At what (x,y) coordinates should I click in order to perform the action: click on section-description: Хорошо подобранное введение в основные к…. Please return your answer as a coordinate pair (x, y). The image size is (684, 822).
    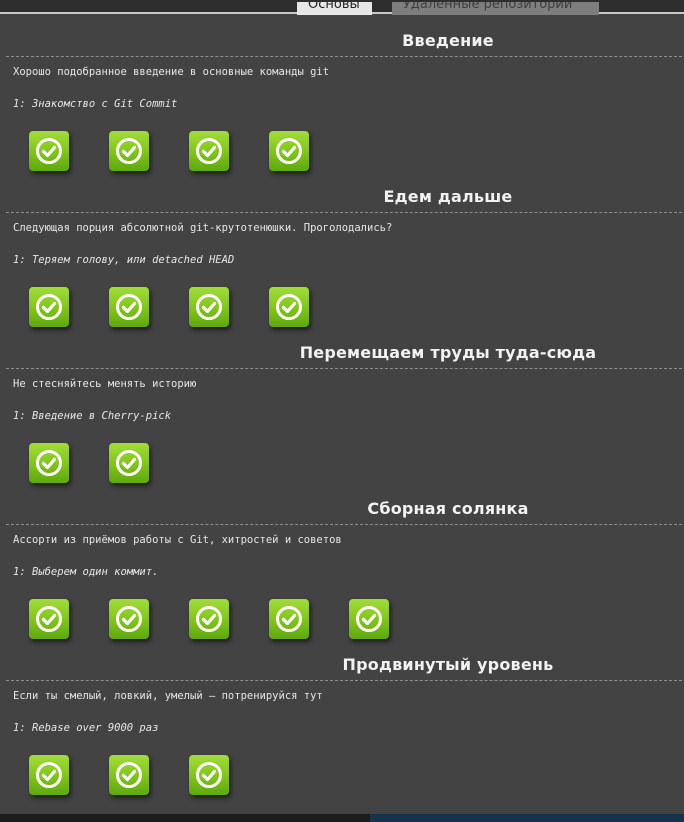
    Looking at the image, I should click on (171, 72).